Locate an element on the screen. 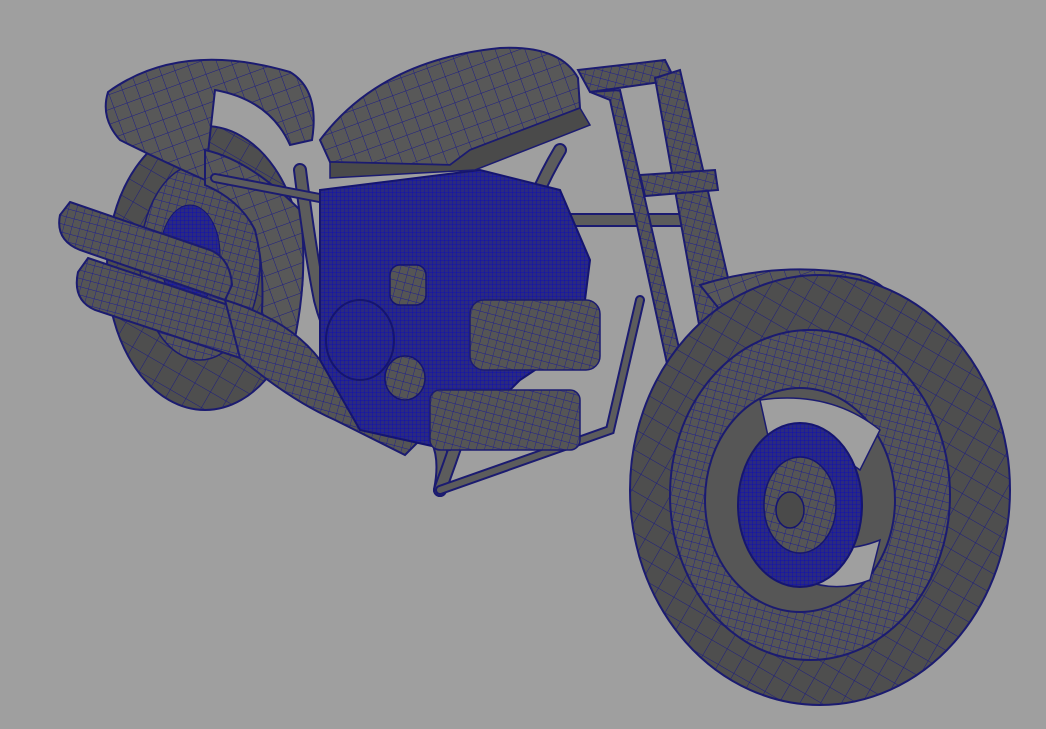 The image size is (1046, 729). brake-disc is located at coordinates (800, 505).